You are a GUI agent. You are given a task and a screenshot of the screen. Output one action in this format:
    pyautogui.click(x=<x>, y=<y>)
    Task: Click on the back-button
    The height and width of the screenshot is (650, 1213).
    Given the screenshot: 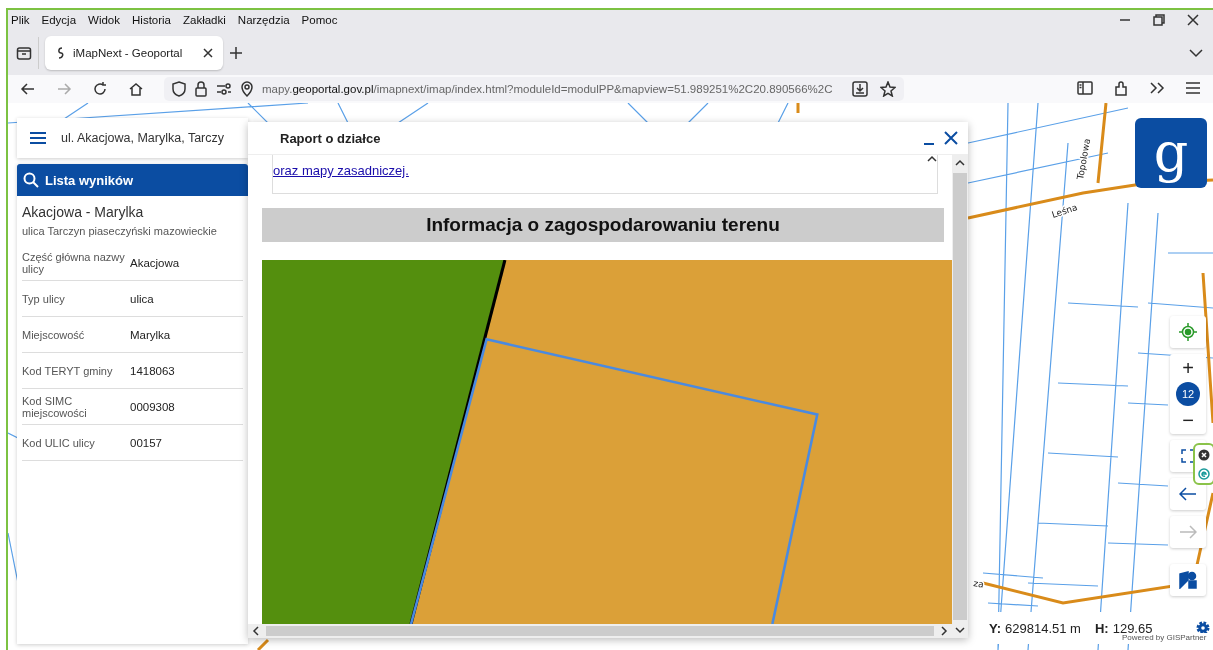 What is the action you would take?
    pyautogui.click(x=1188, y=494)
    